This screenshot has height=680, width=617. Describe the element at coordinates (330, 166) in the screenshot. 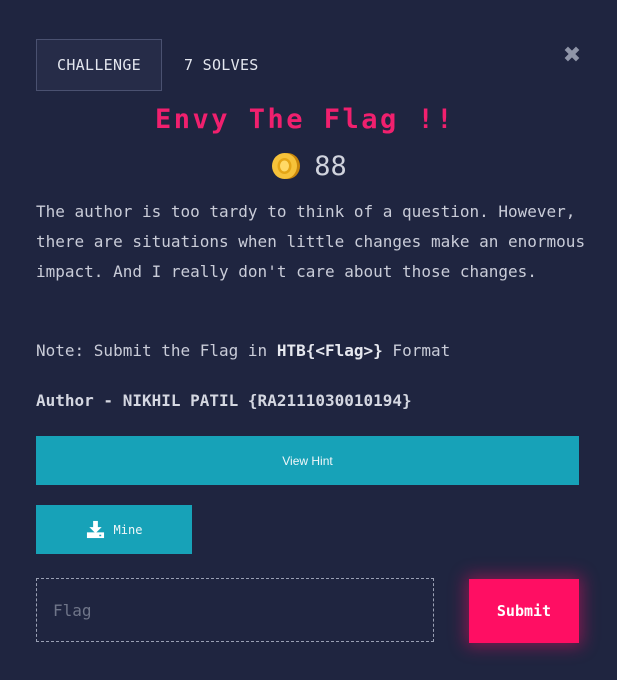

I see `points-value: 88` at that location.